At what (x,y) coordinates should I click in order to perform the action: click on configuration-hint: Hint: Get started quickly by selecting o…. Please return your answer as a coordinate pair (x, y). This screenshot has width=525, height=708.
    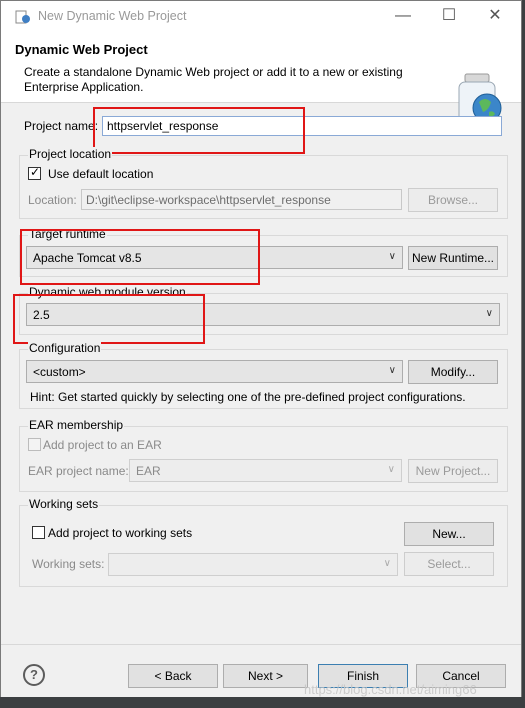
    Looking at the image, I should click on (248, 397).